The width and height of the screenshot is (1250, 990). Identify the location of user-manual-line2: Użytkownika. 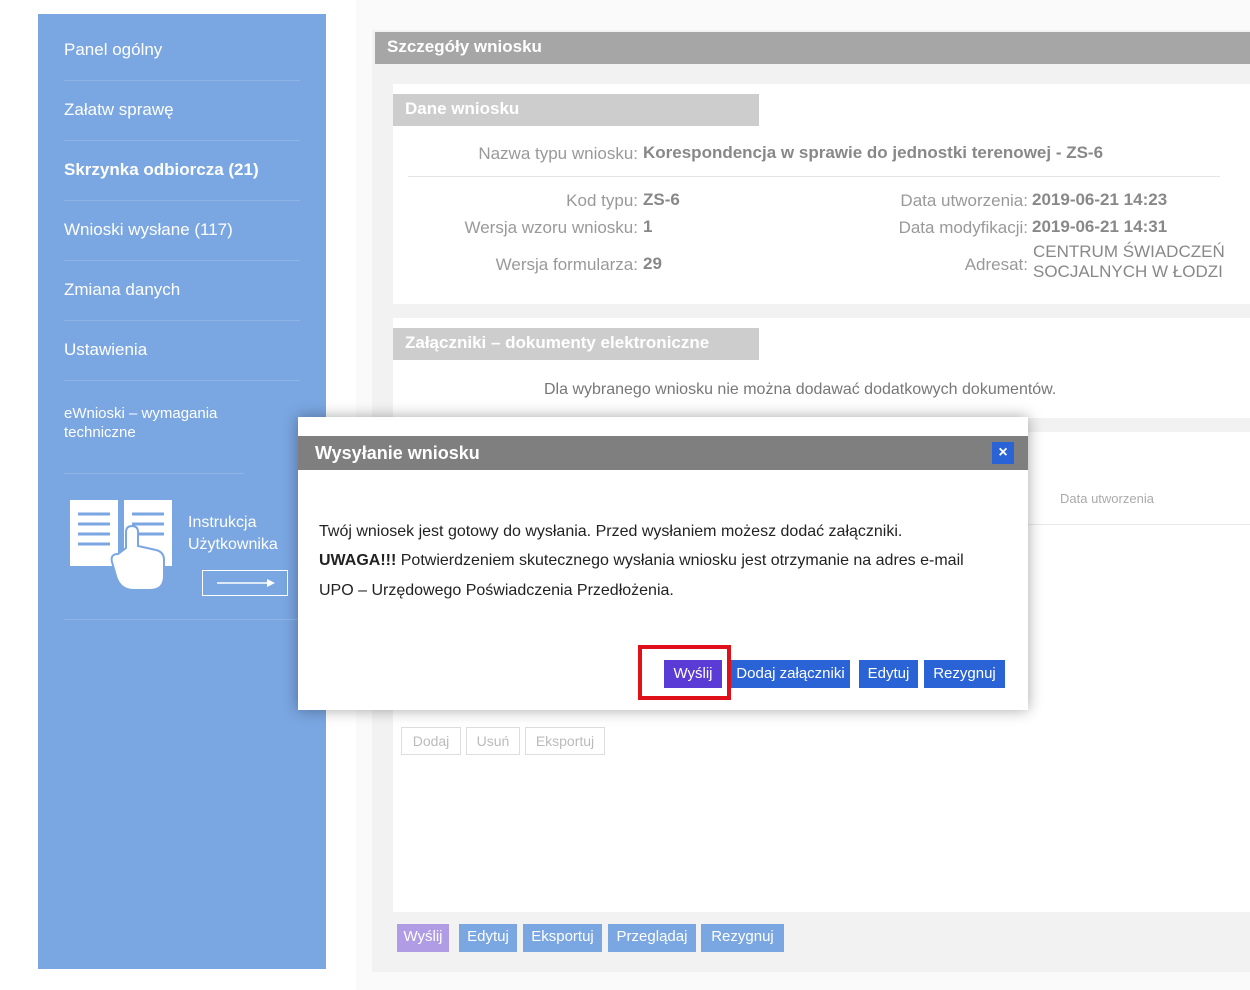
(233, 544).